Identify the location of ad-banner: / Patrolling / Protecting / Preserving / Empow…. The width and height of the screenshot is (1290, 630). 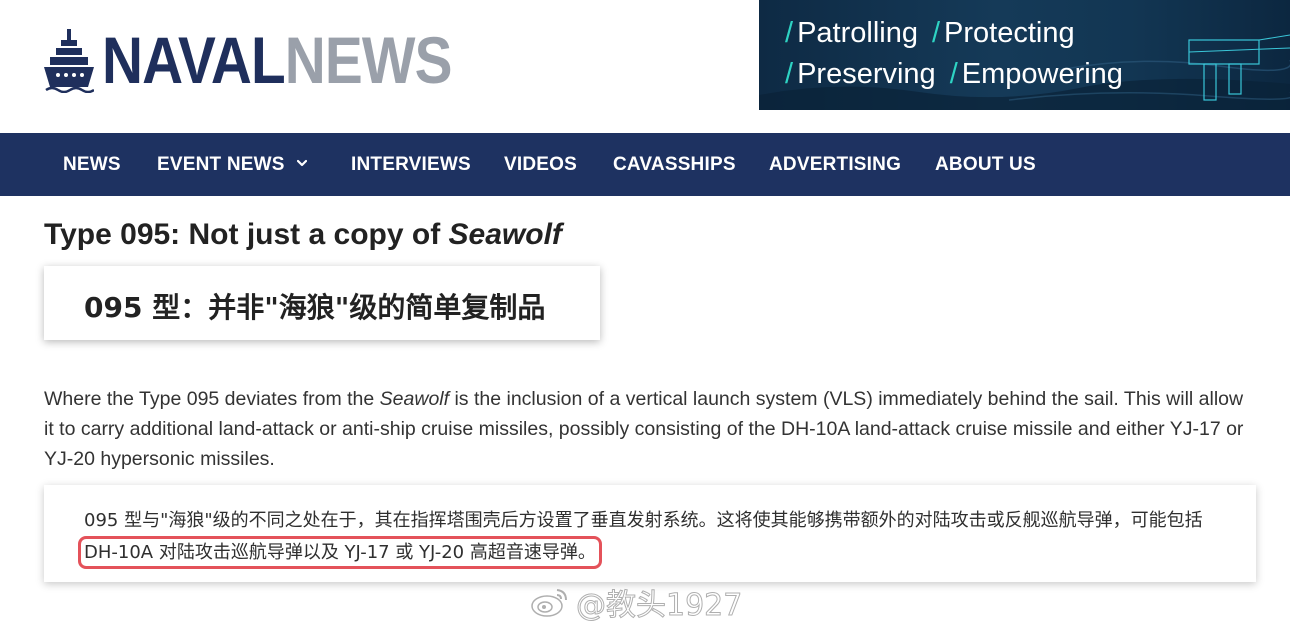
(1024, 55).